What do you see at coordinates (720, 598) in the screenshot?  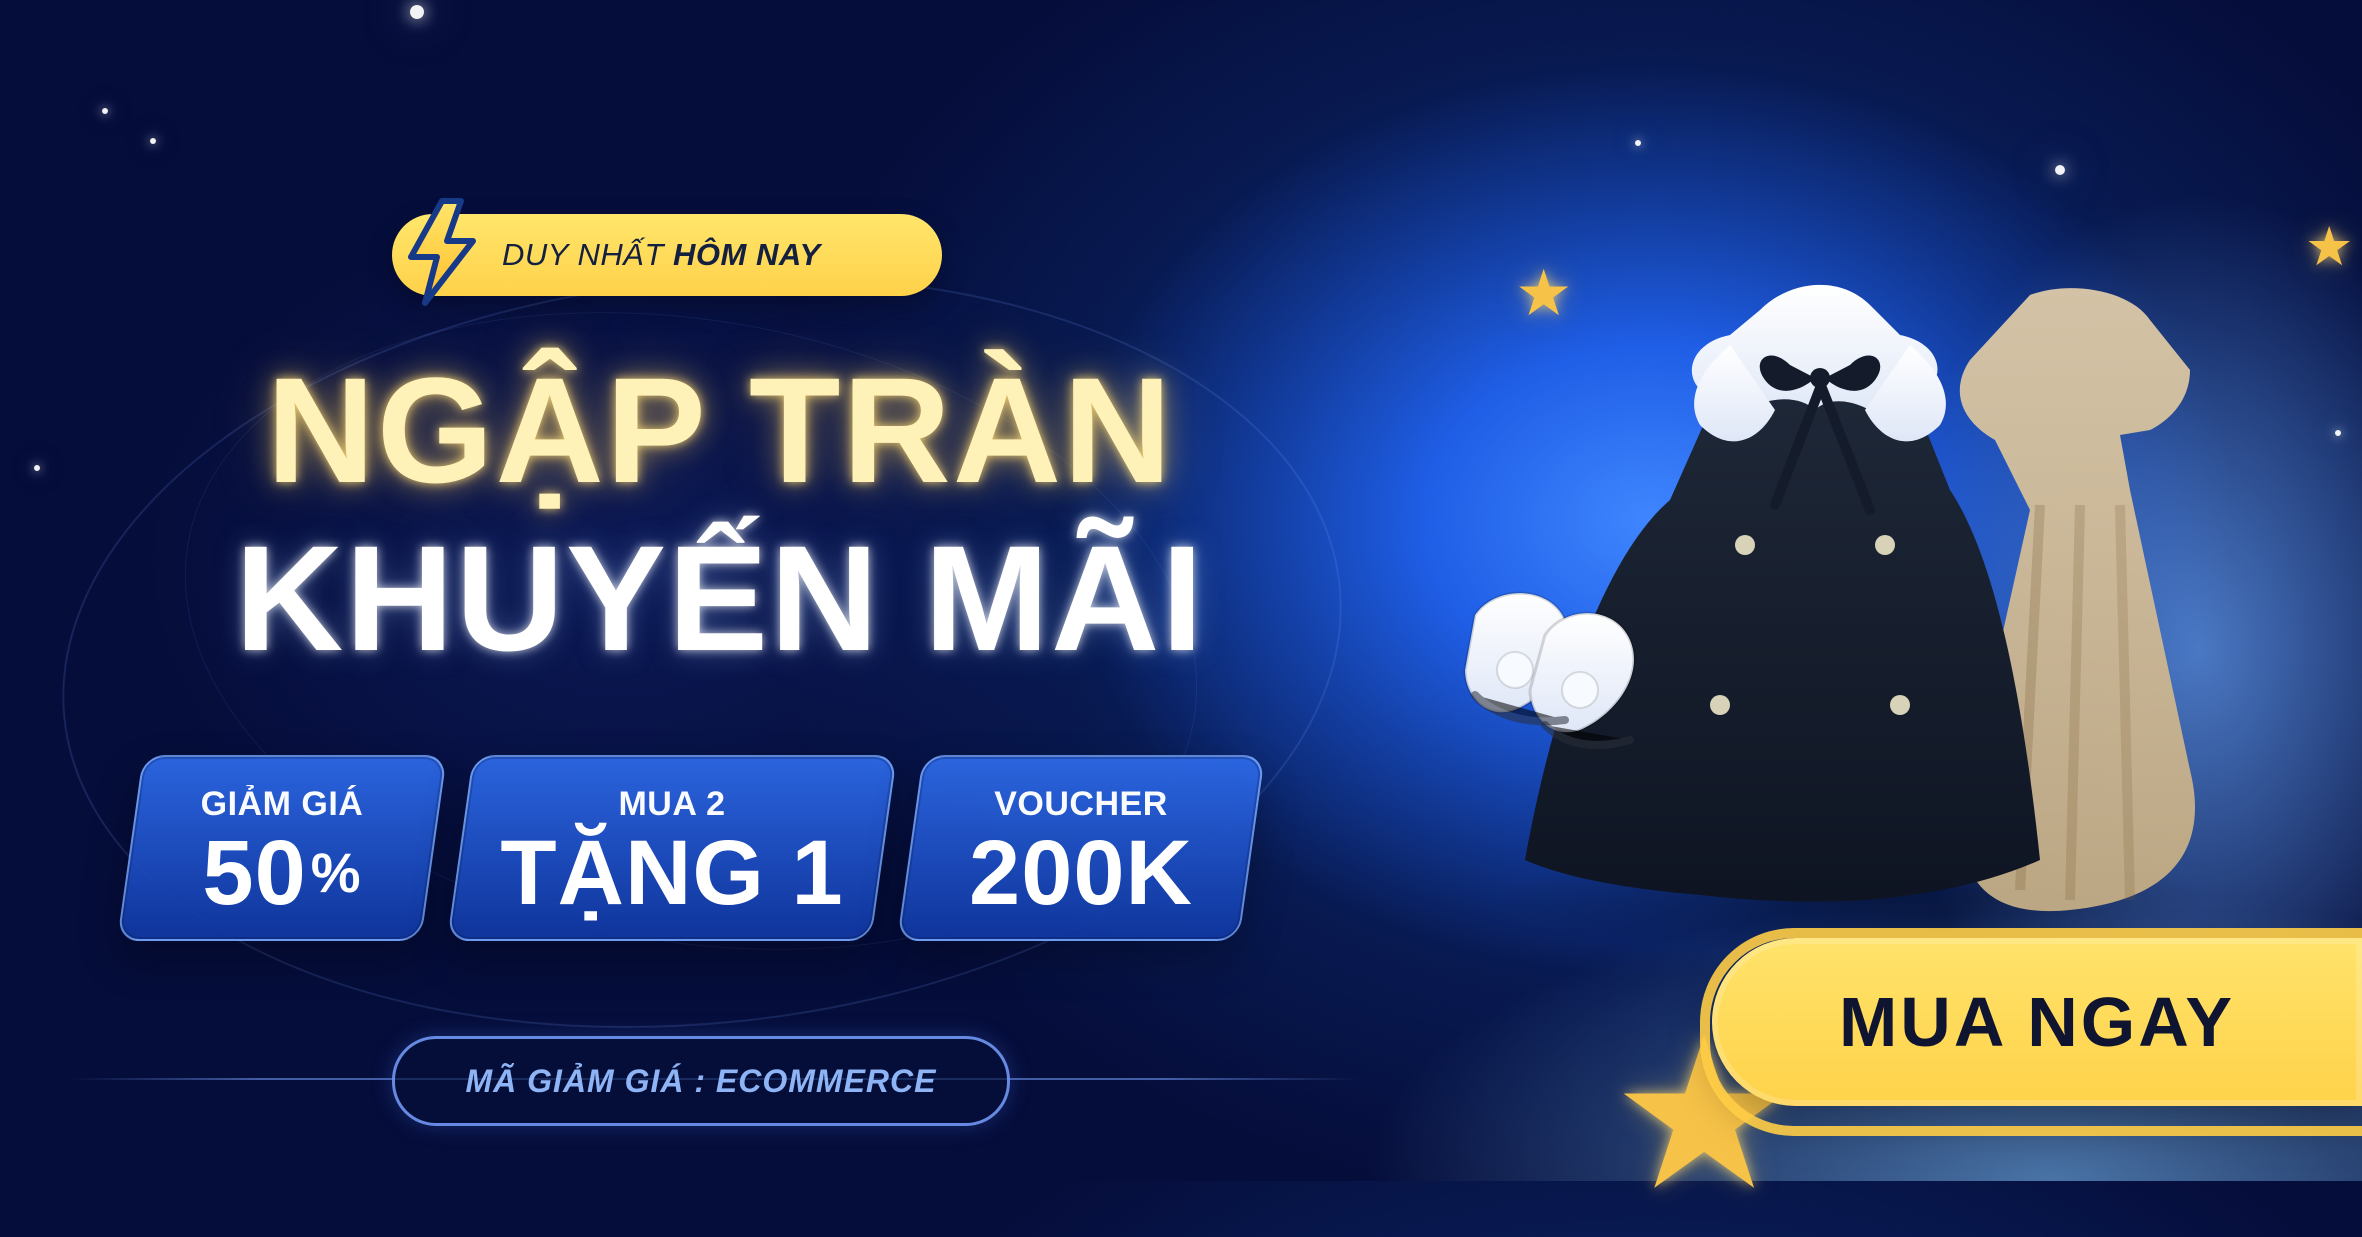 I see `headline-line-2: KHUYẾN MÃI` at bounding box center [720, 598].